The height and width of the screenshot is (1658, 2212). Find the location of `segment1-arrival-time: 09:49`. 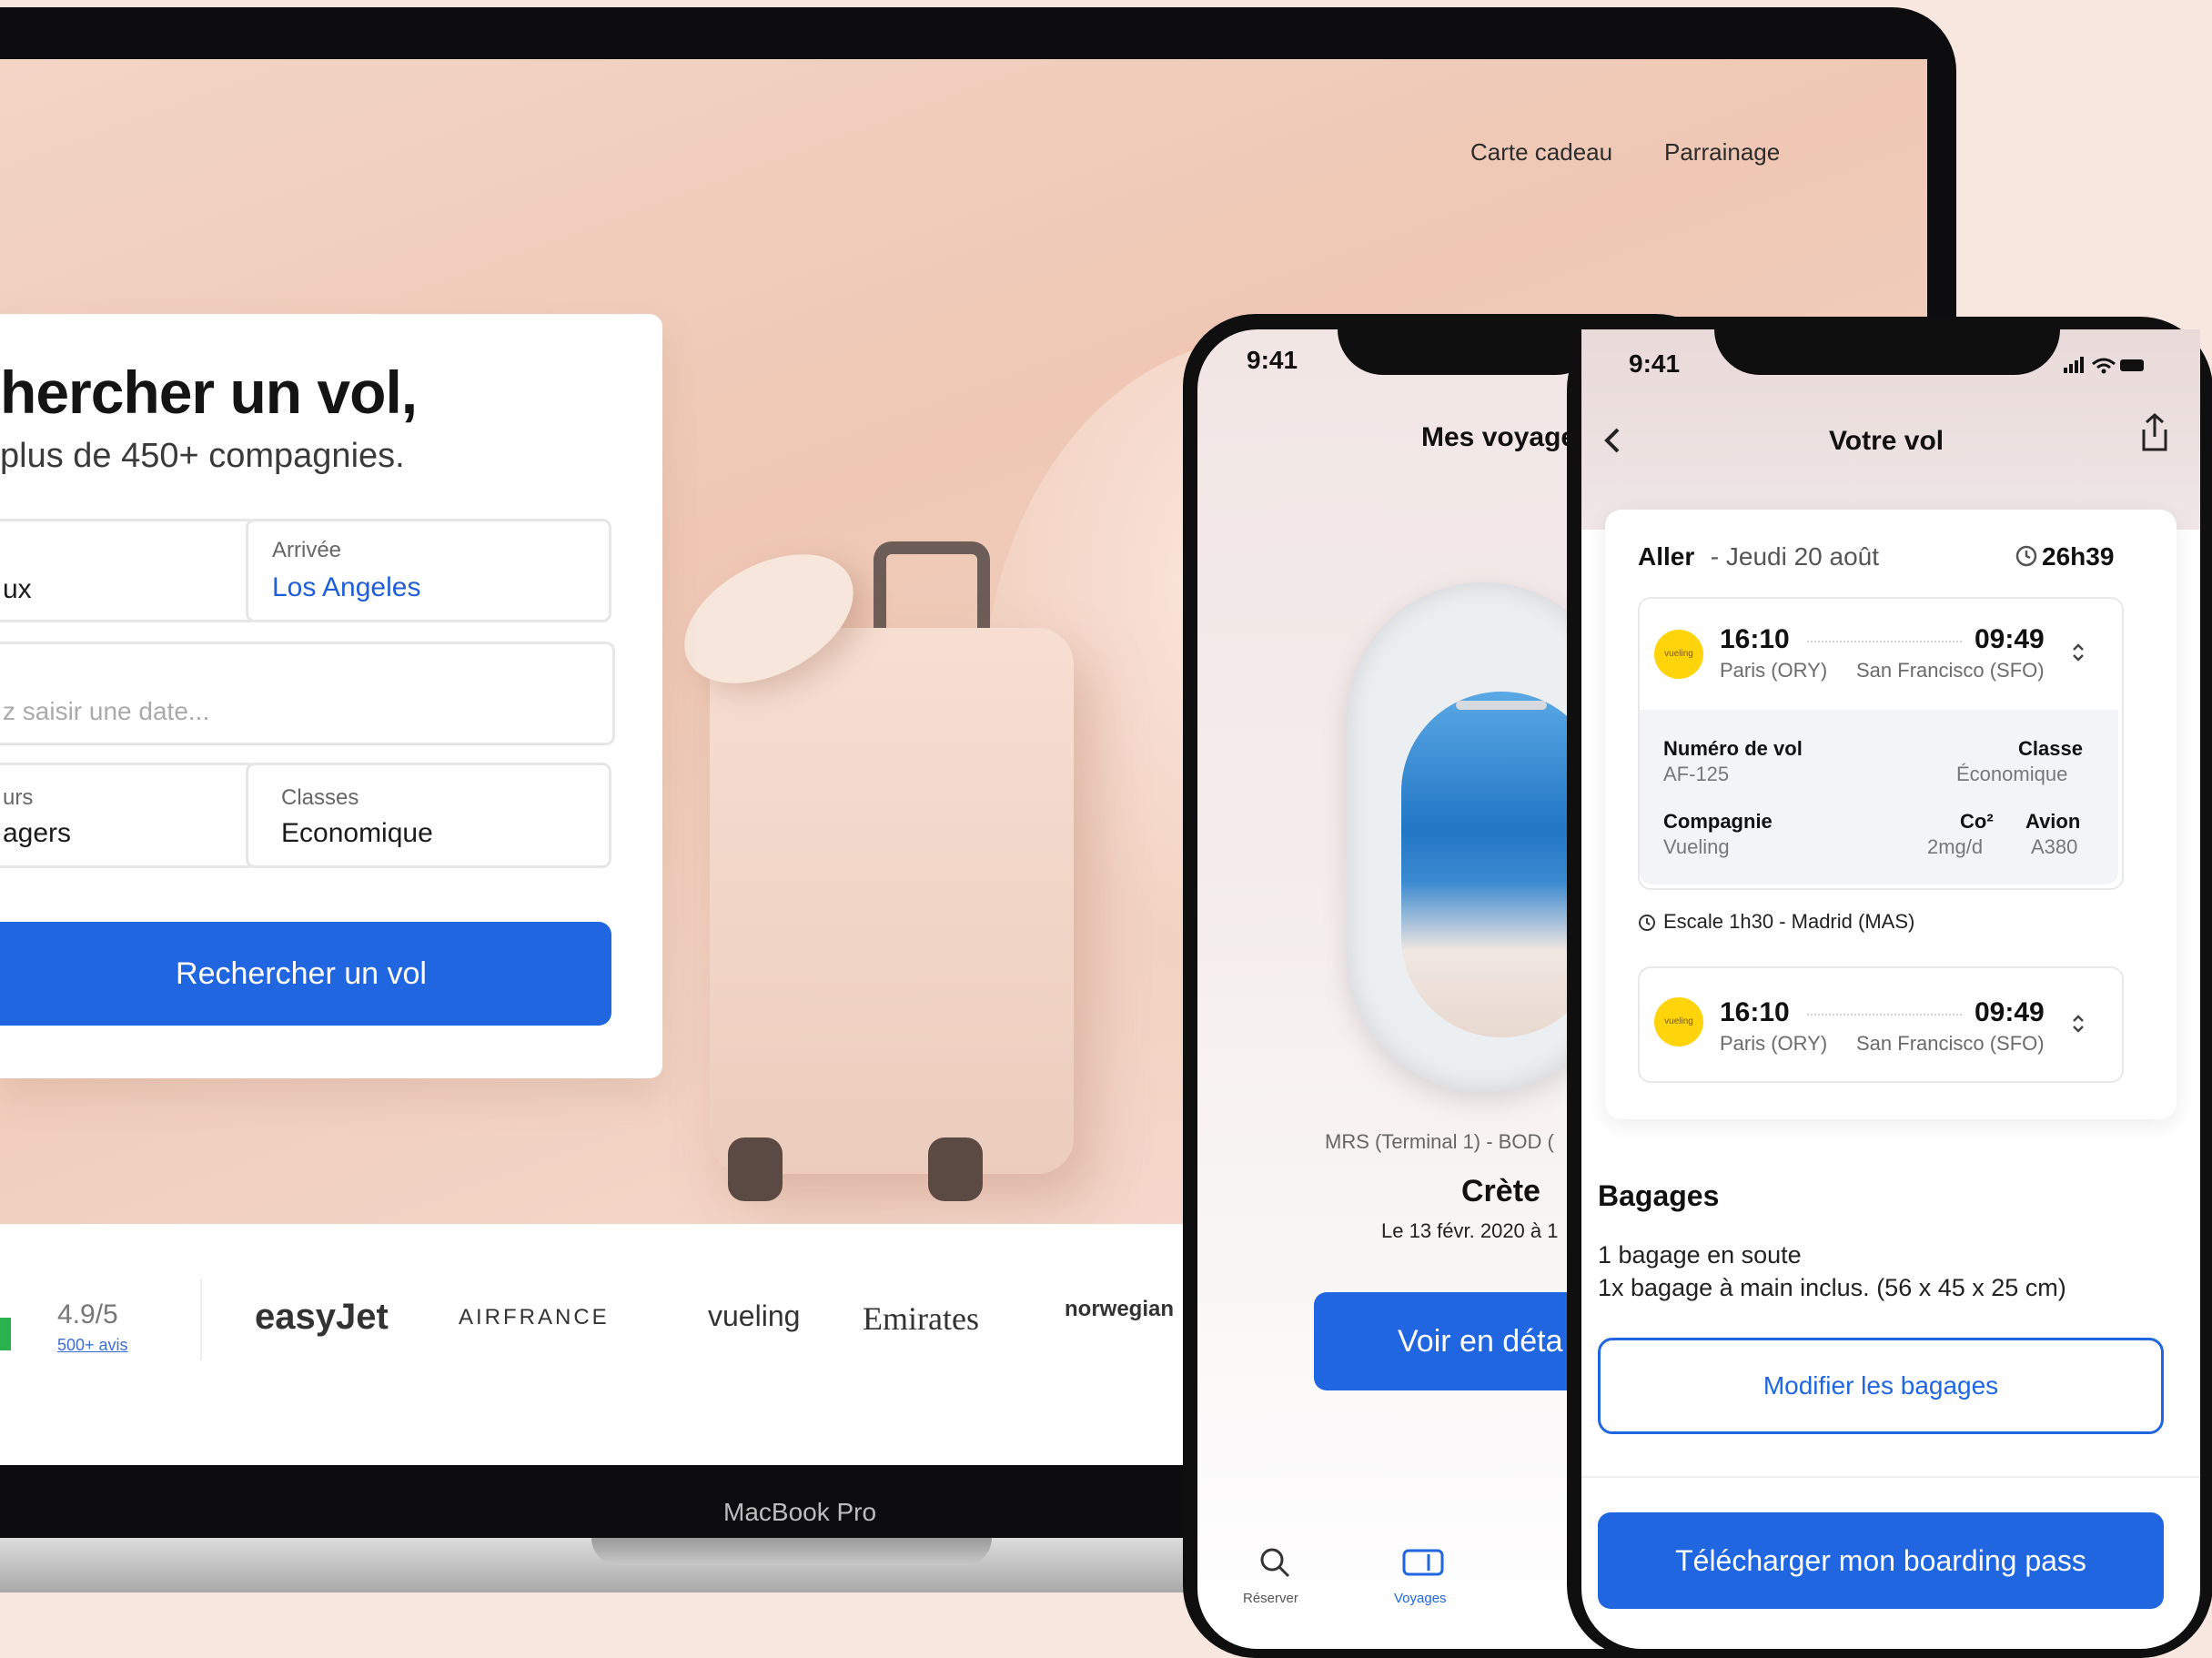

segment1-arrival-time: 09:49 is located at coordinates (2010, 639).